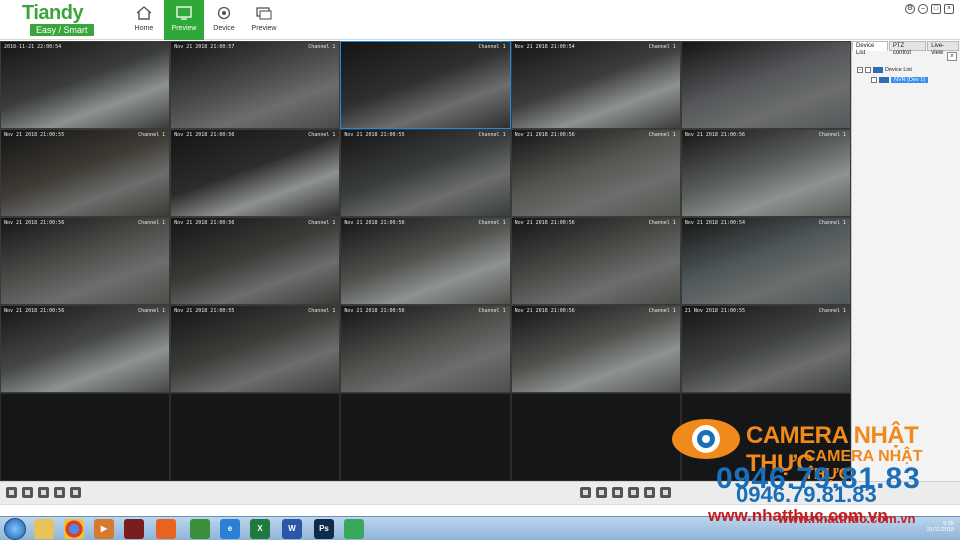 Image resolution: width=960 pixels, height=540 pixels. I want to click on firefox-icon, so click(166, 529).